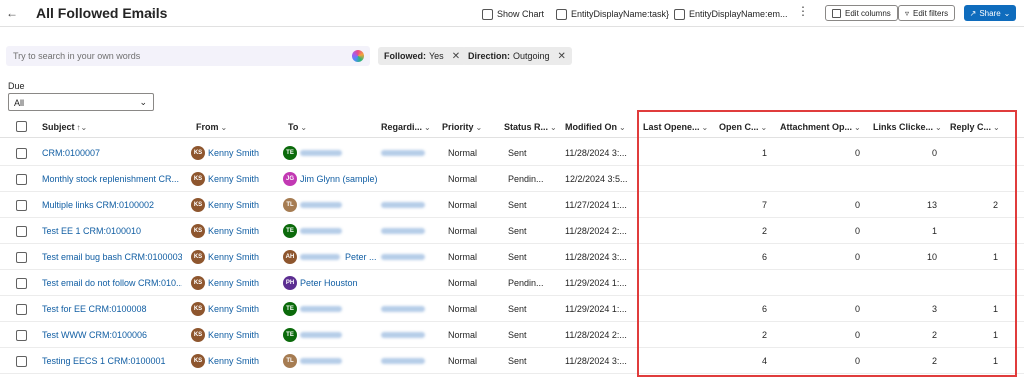  I want to click on subject-link: Test for EE CRM:0100008, so click(112, 309).